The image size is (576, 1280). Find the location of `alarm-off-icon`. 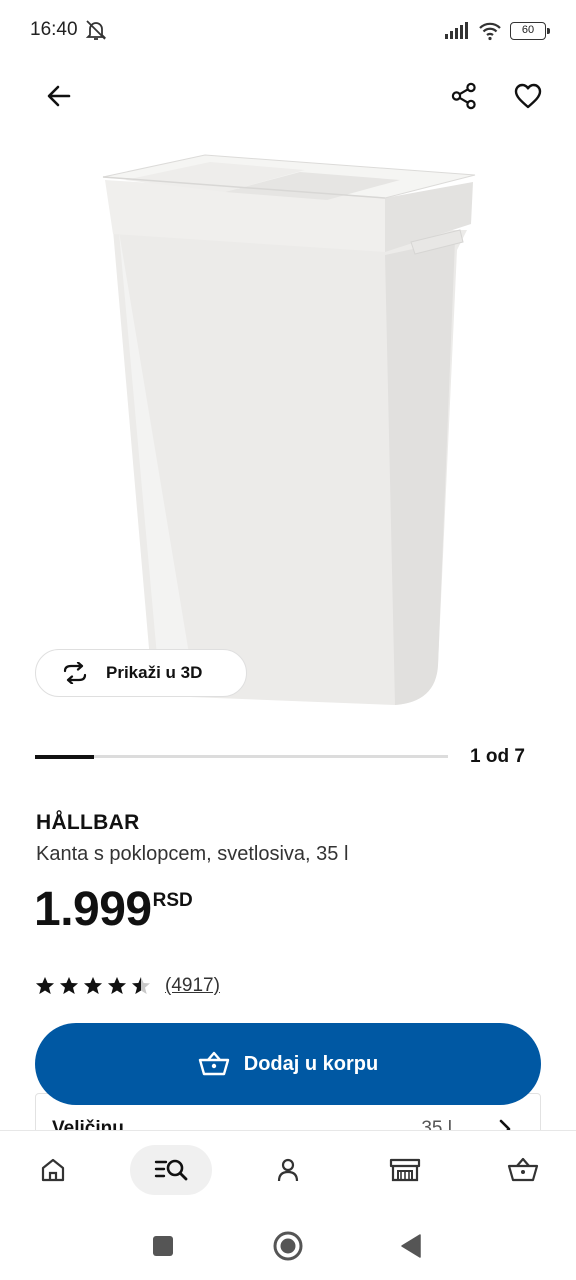

alarm-off-icon is located at coordinates (96, 30).